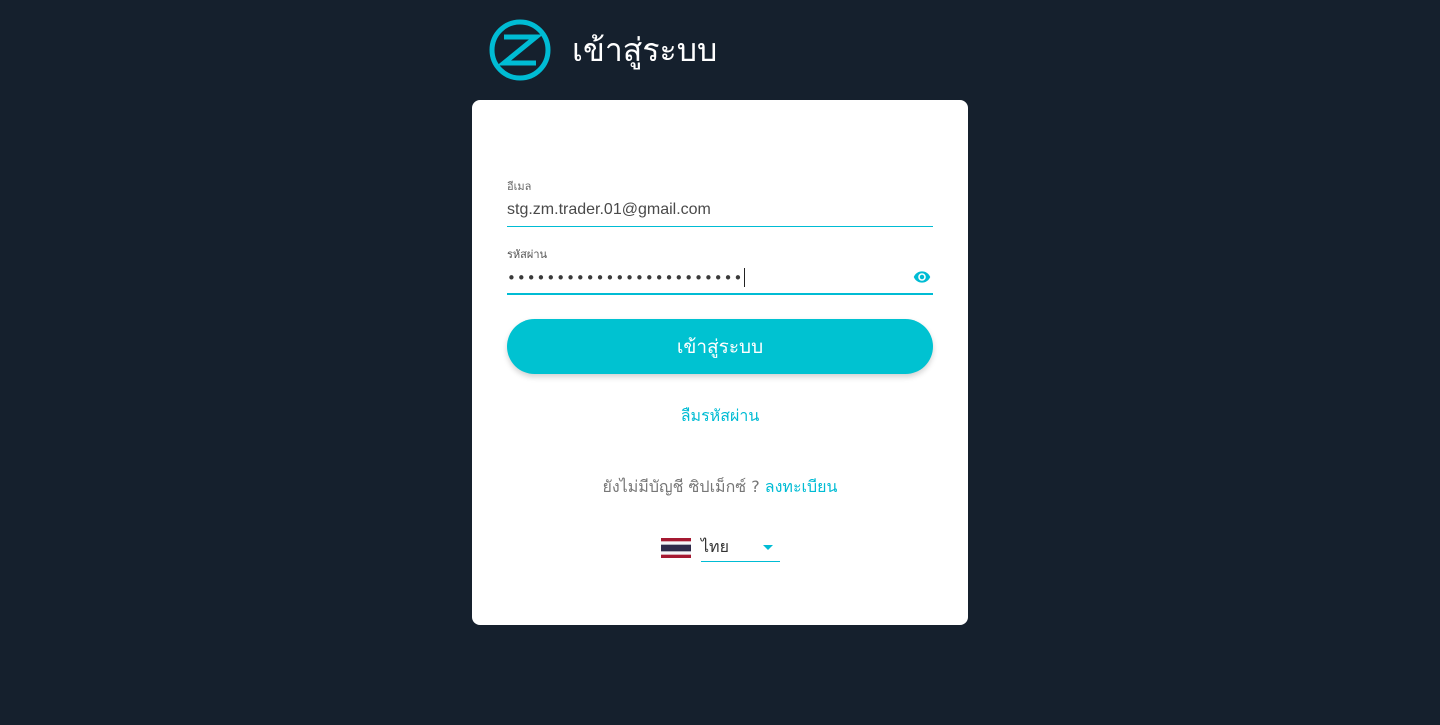  I want to click on email-label: อีเมล, so click(519, 186).